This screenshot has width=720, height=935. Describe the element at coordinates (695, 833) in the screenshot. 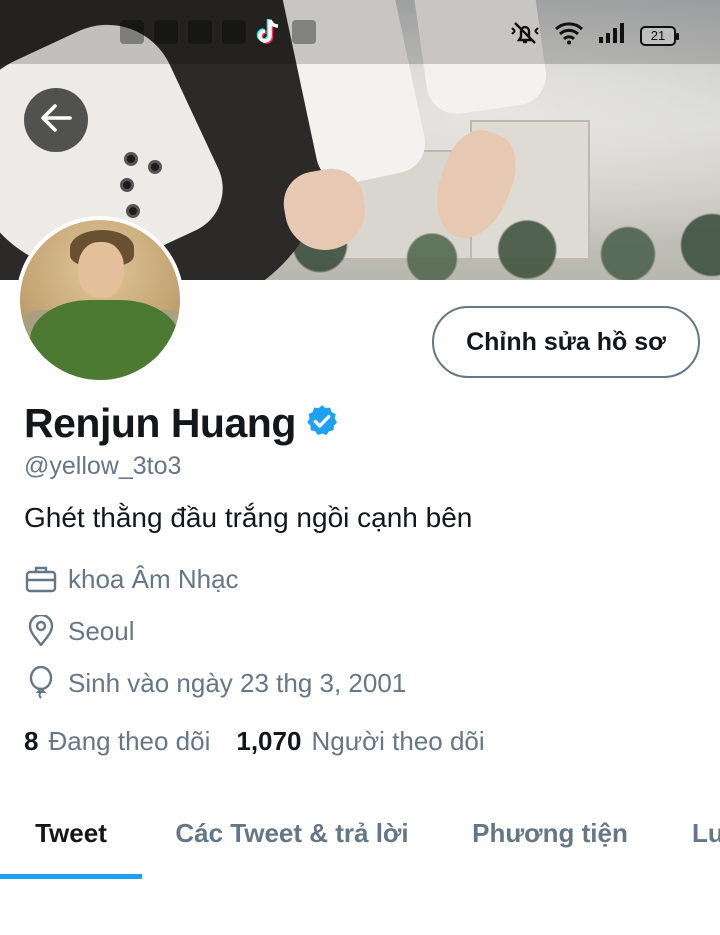

I see `tab-likes: Lu` at that location.